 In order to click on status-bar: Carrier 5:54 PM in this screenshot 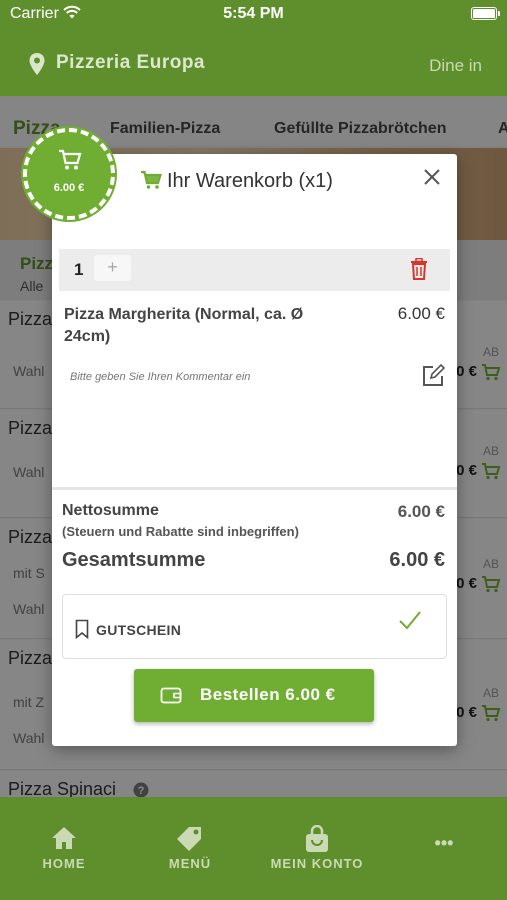, I will do `click(253, 15)`.